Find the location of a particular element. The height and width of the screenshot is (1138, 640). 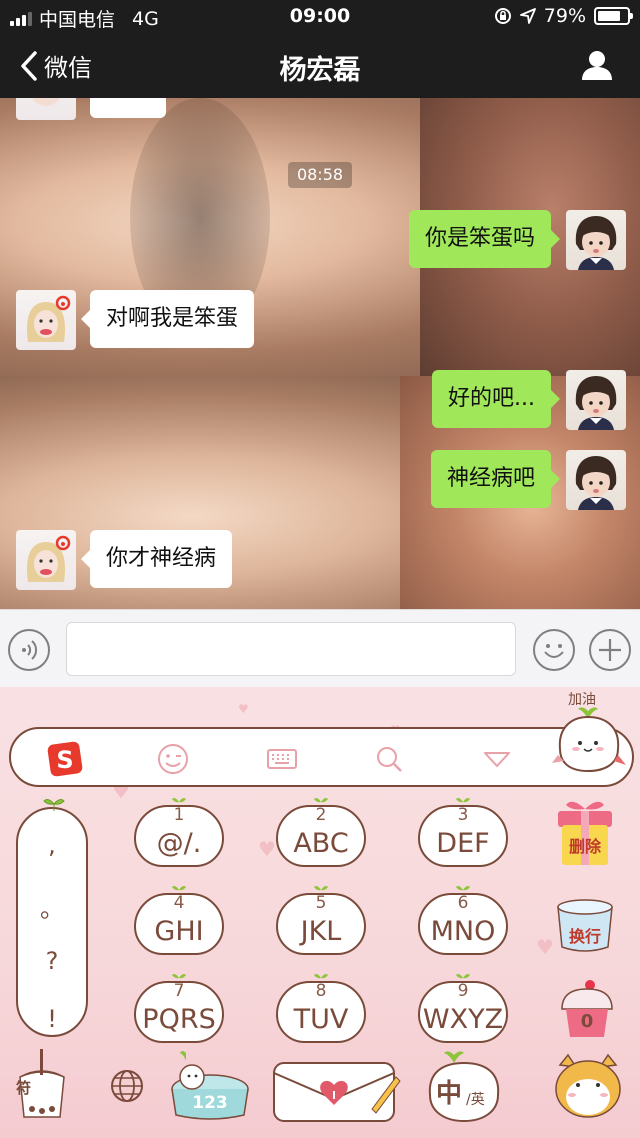

key-7: 7 PQRS is located at coordinates (179, 1008).